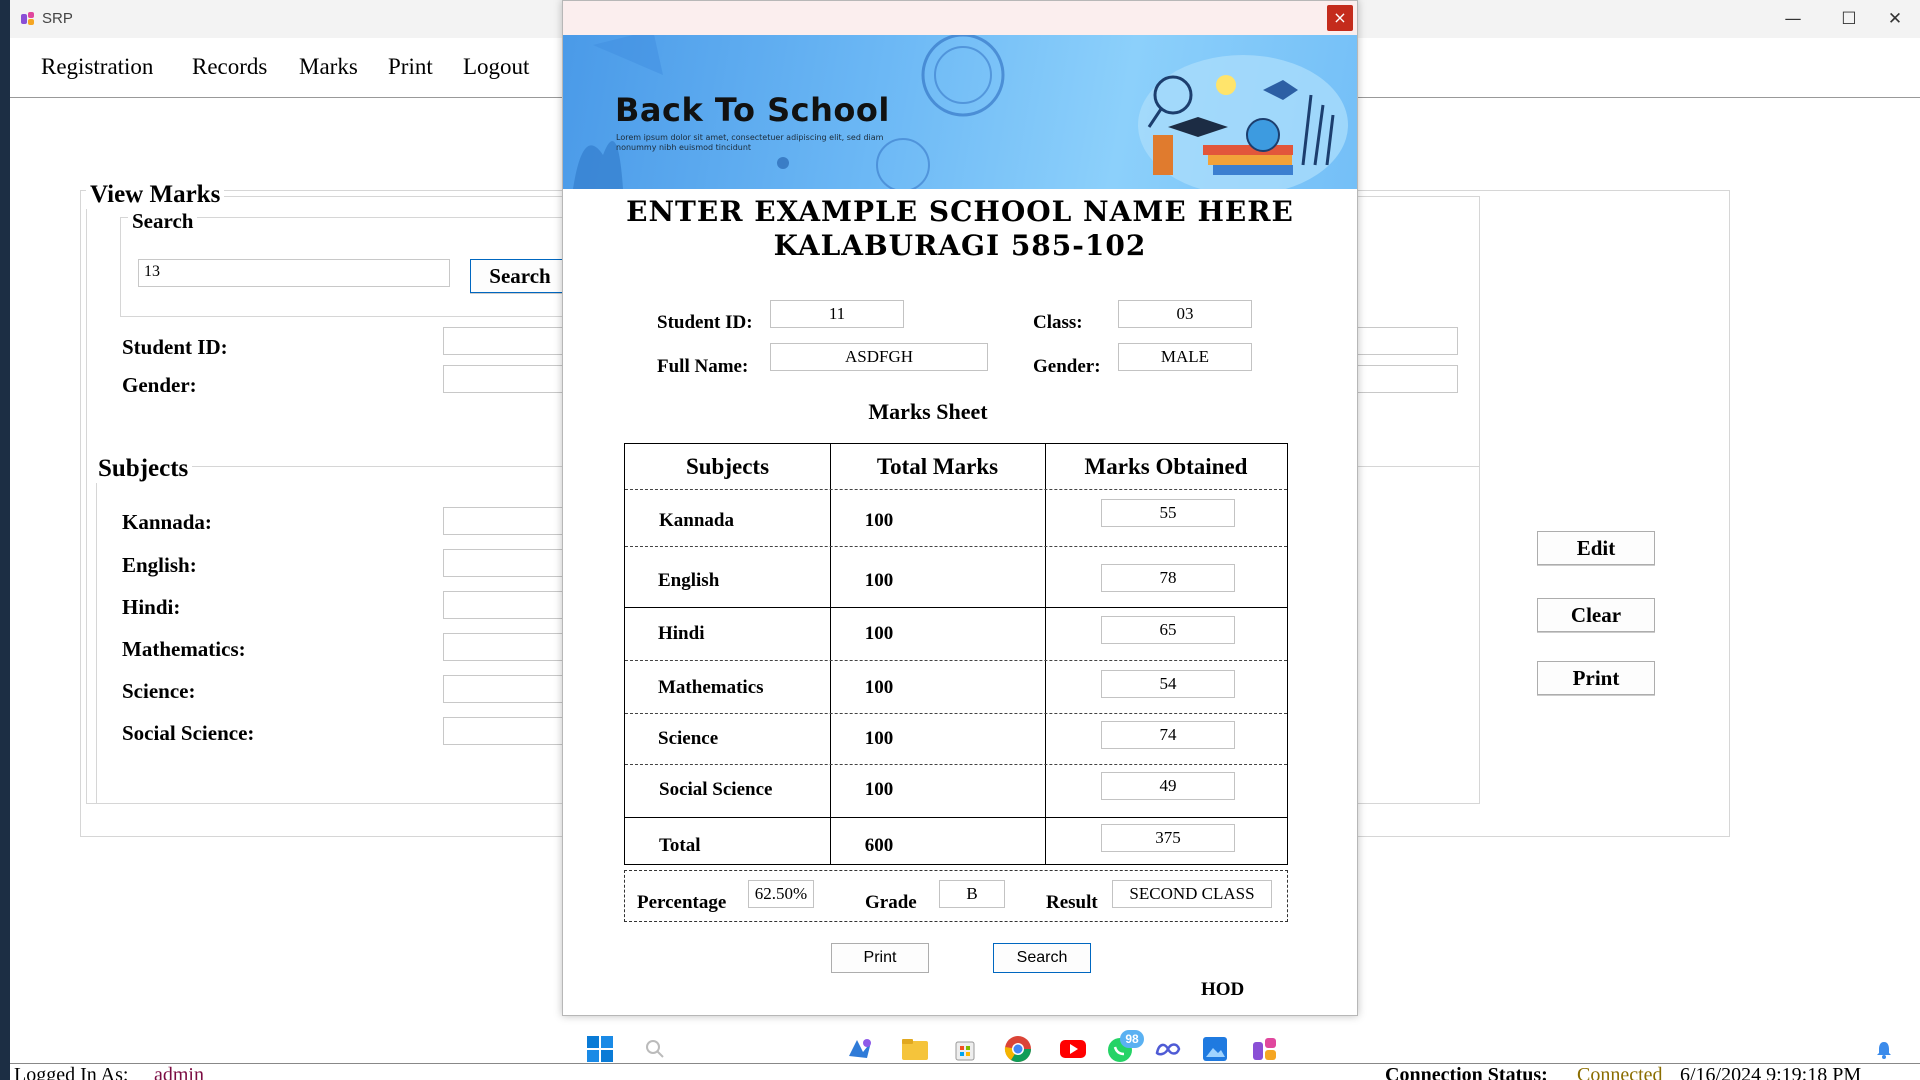 The image size is (1920, 1080). Describe the element at coordinates (1168, 1049) in the screenshot. I see `meta-icon` at that location.